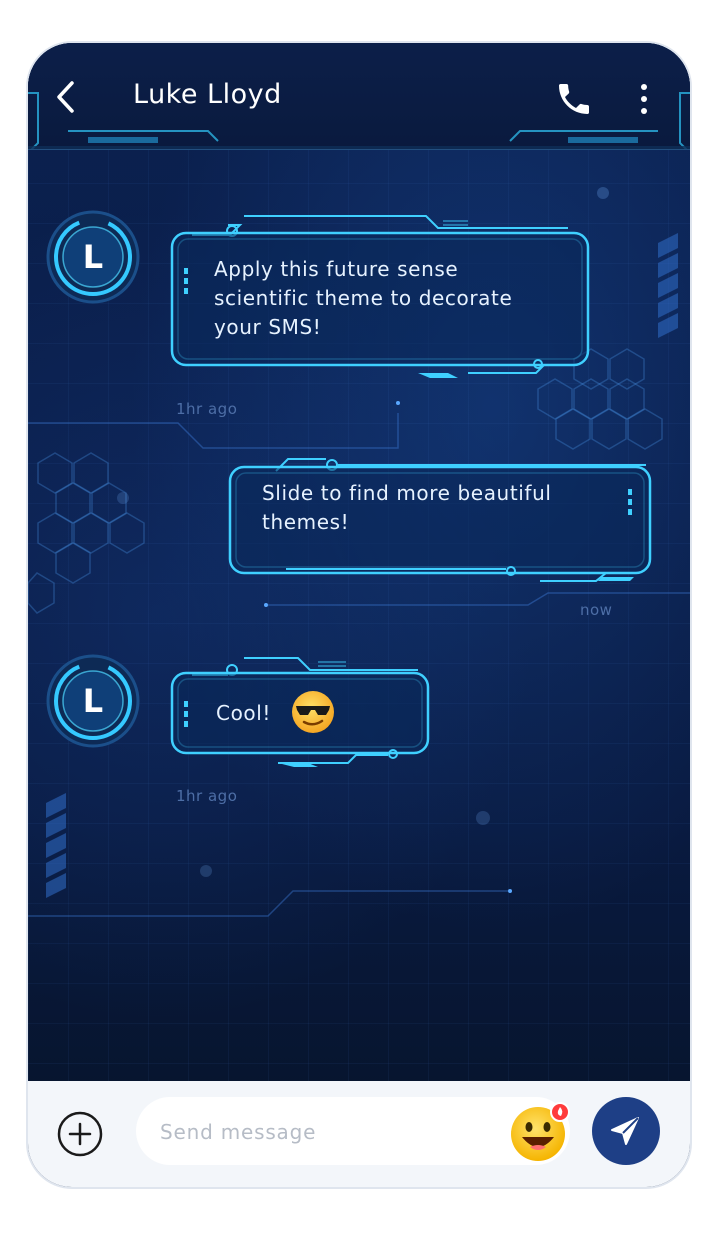 This screenshot has width=719, height=1253. I want to click on call-button, so click(574, 99).